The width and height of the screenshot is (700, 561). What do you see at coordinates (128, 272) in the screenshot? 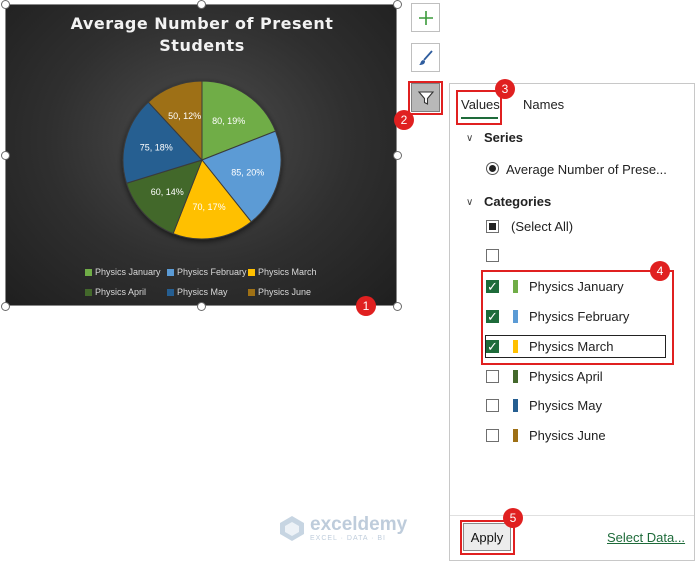
I see `legend-label: Physics January` at bounding box center [128, 272].